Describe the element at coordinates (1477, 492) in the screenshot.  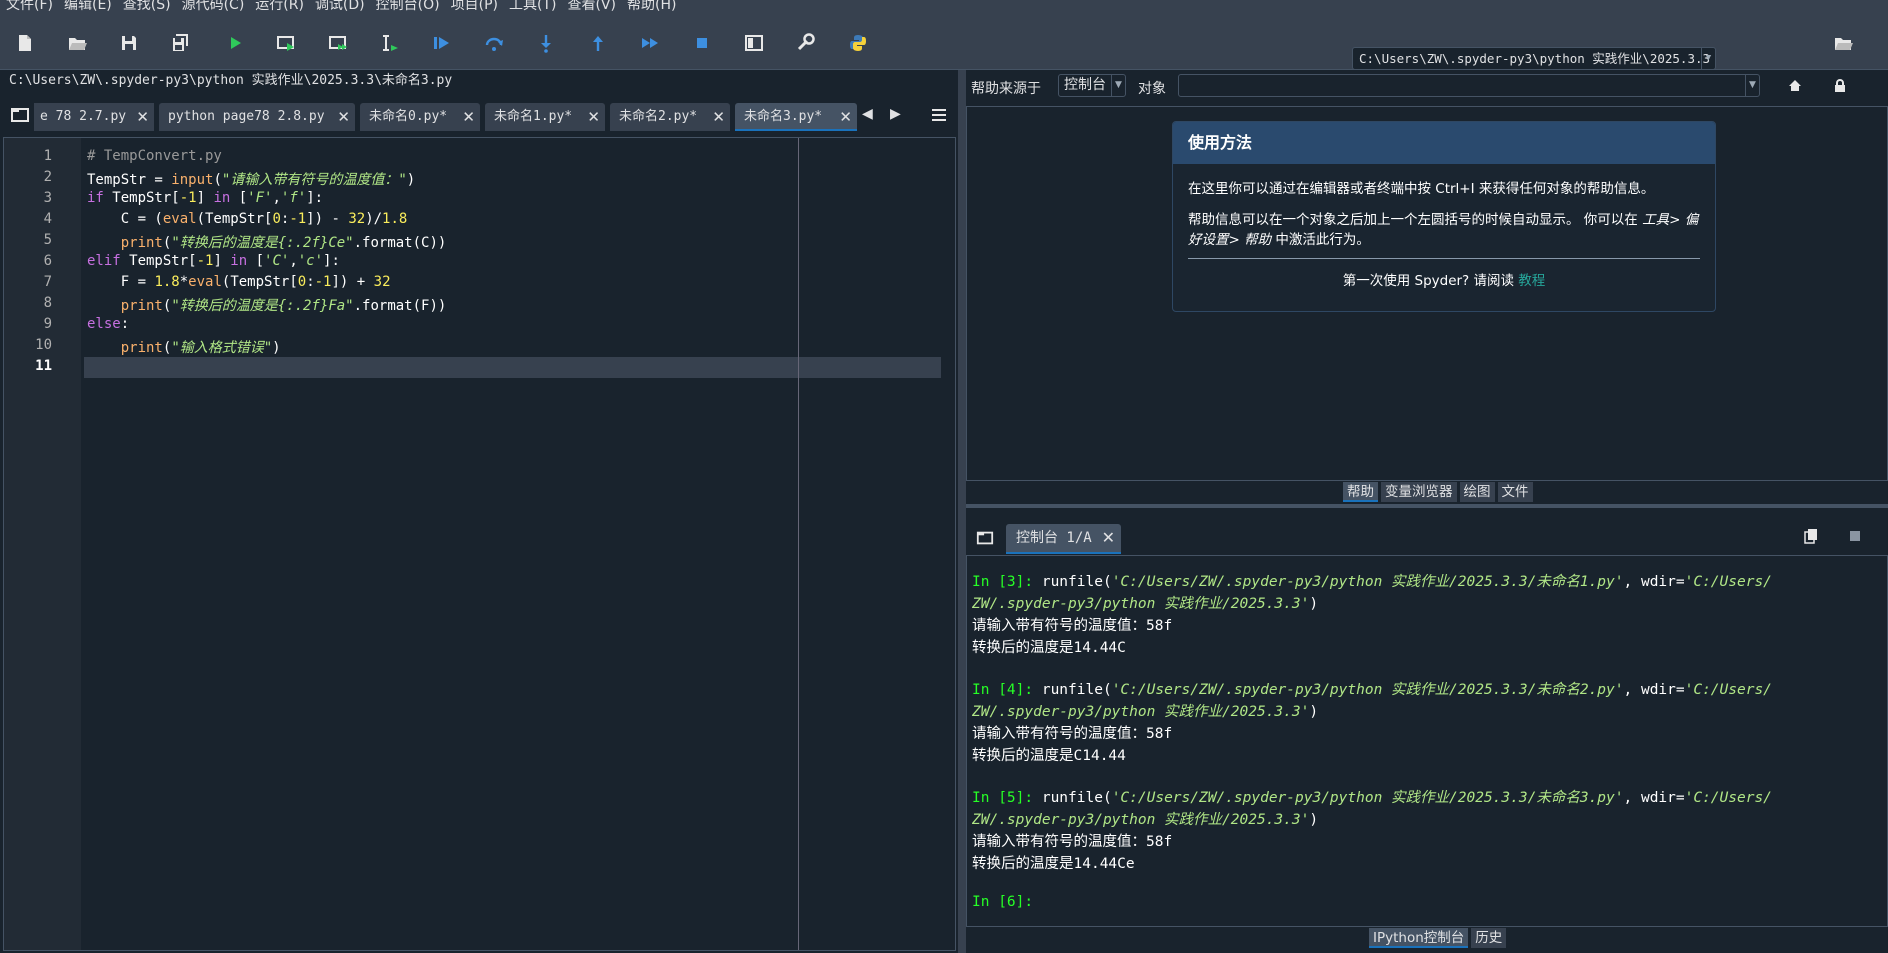
I see `tab-plots: 绘图` at that location.